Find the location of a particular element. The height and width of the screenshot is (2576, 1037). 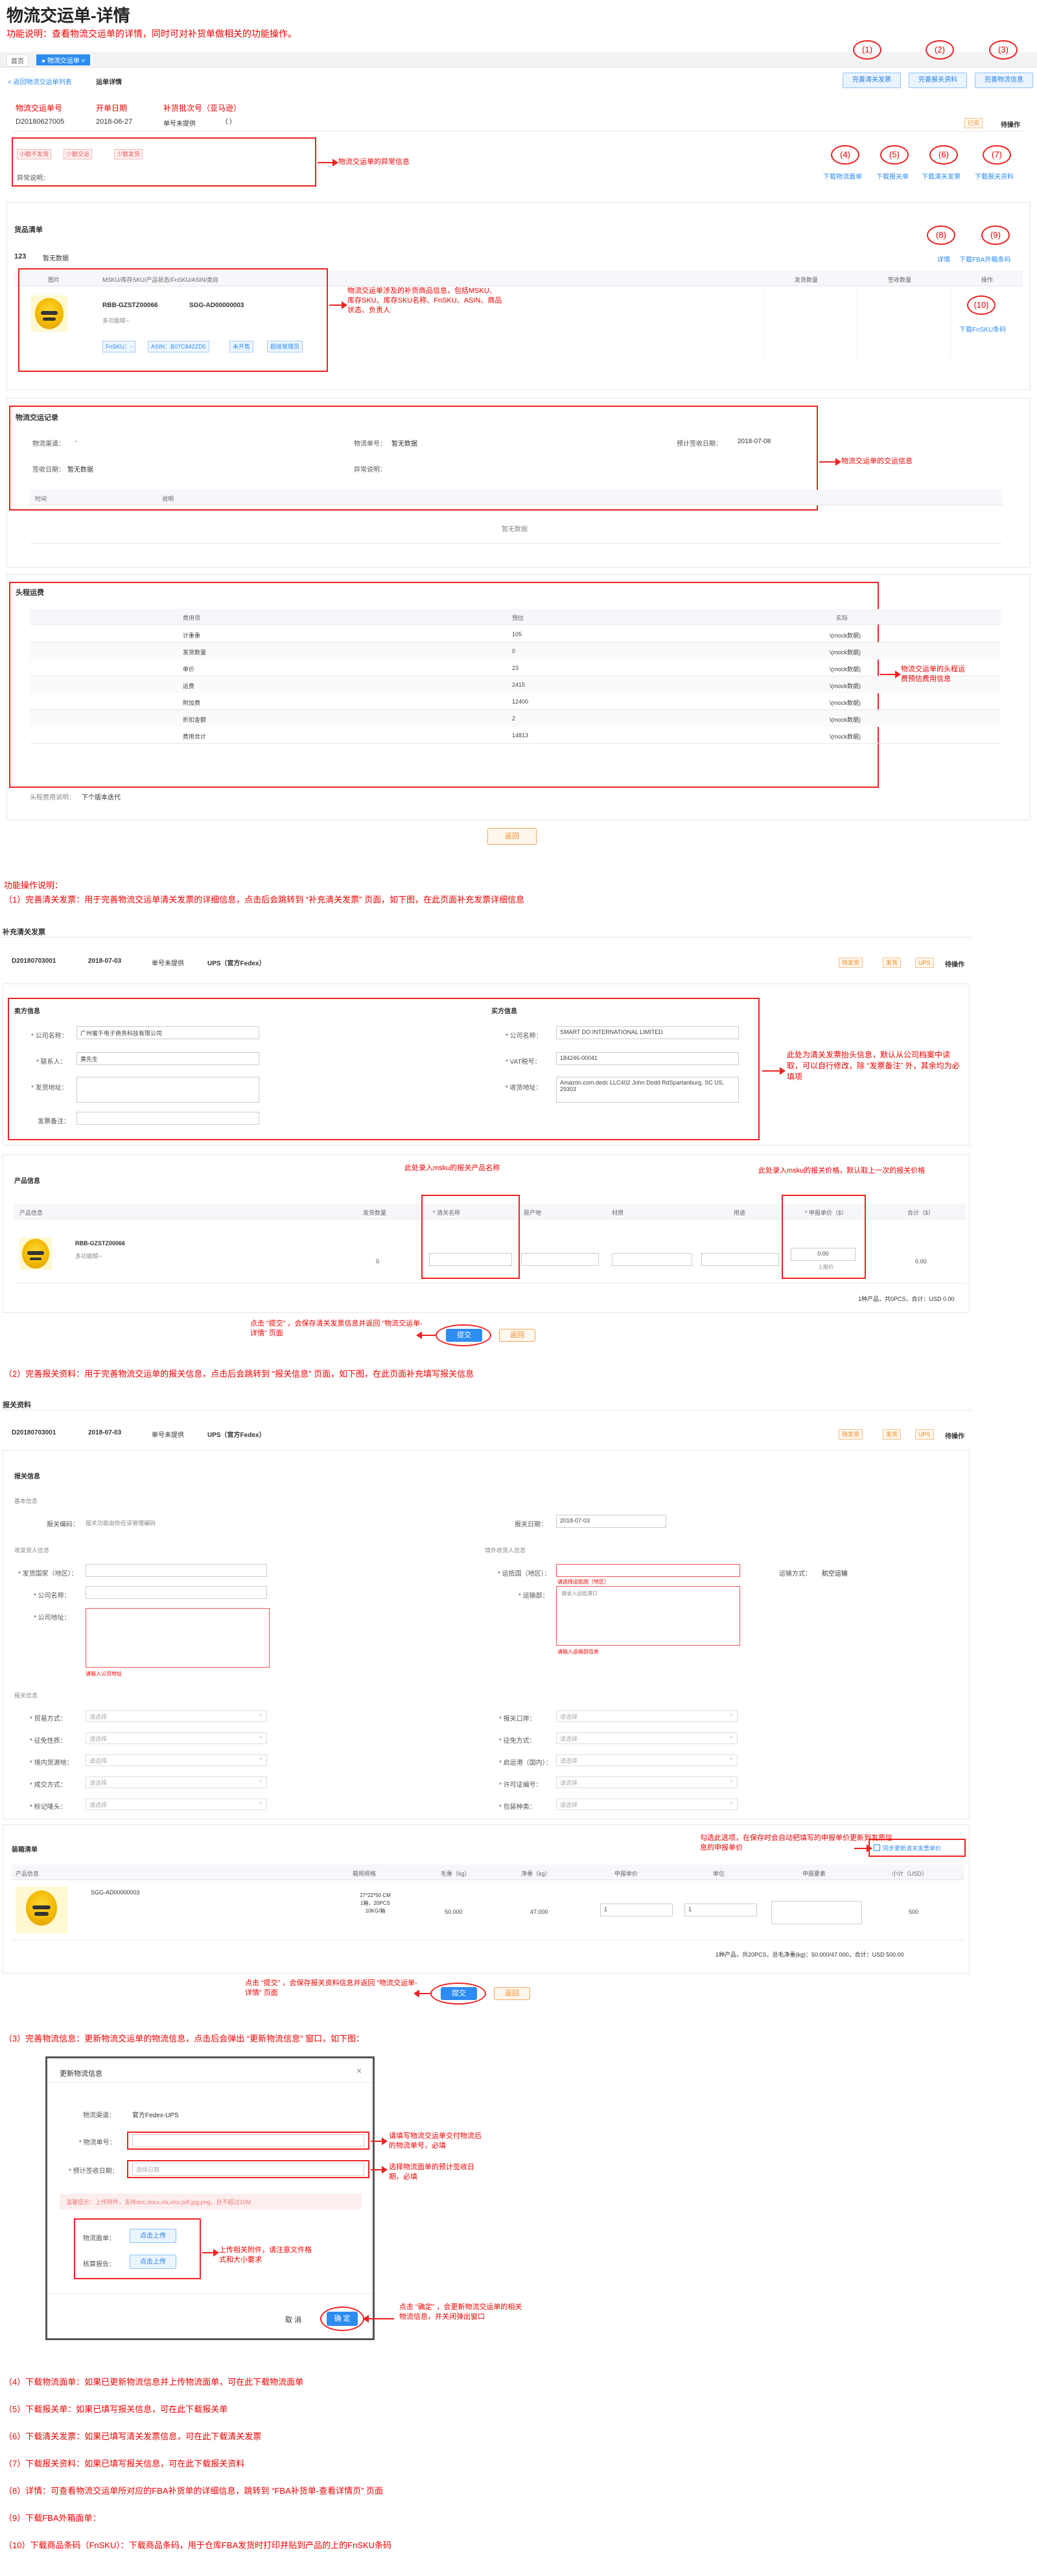

tab-active: ● 物流交运单 × is located at coordinates (63, 59).